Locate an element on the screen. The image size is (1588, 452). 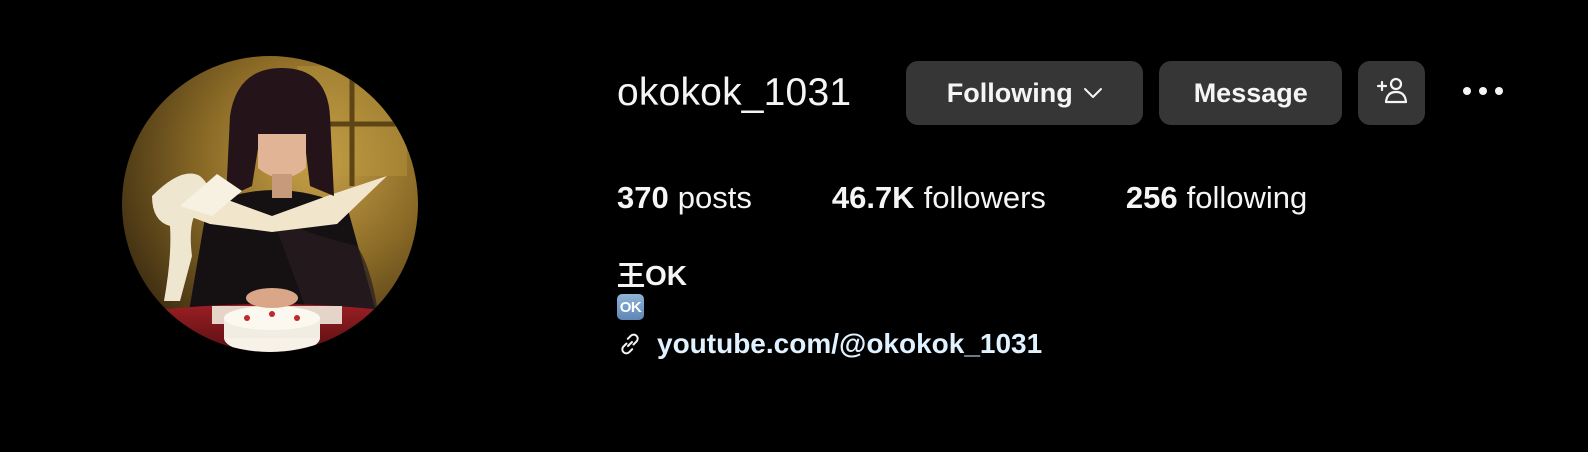
posts-stat: 370 posts is located at coordinates (684, 198).